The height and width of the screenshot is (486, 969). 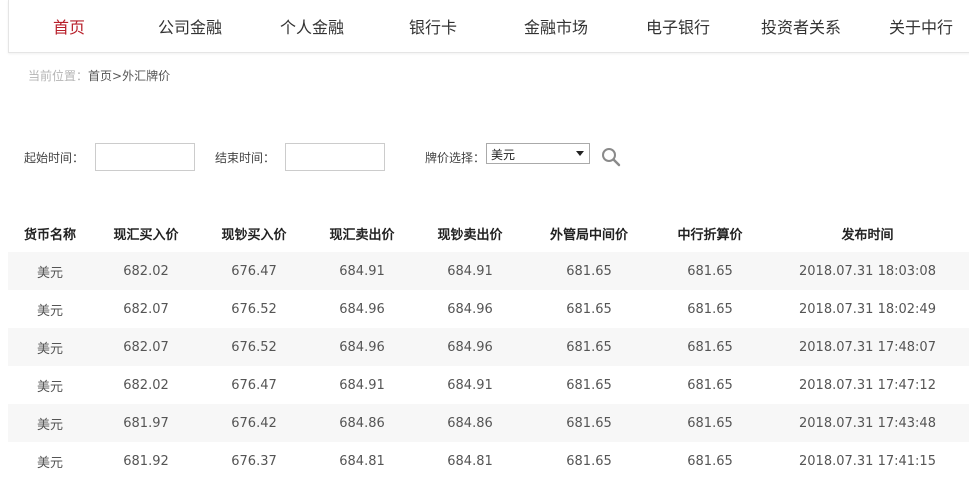 What do you see at coordinates (433, 26) in the screenshot?
I see `nav-item-bank-card: 银行卡` at bounding box center [433, 26].